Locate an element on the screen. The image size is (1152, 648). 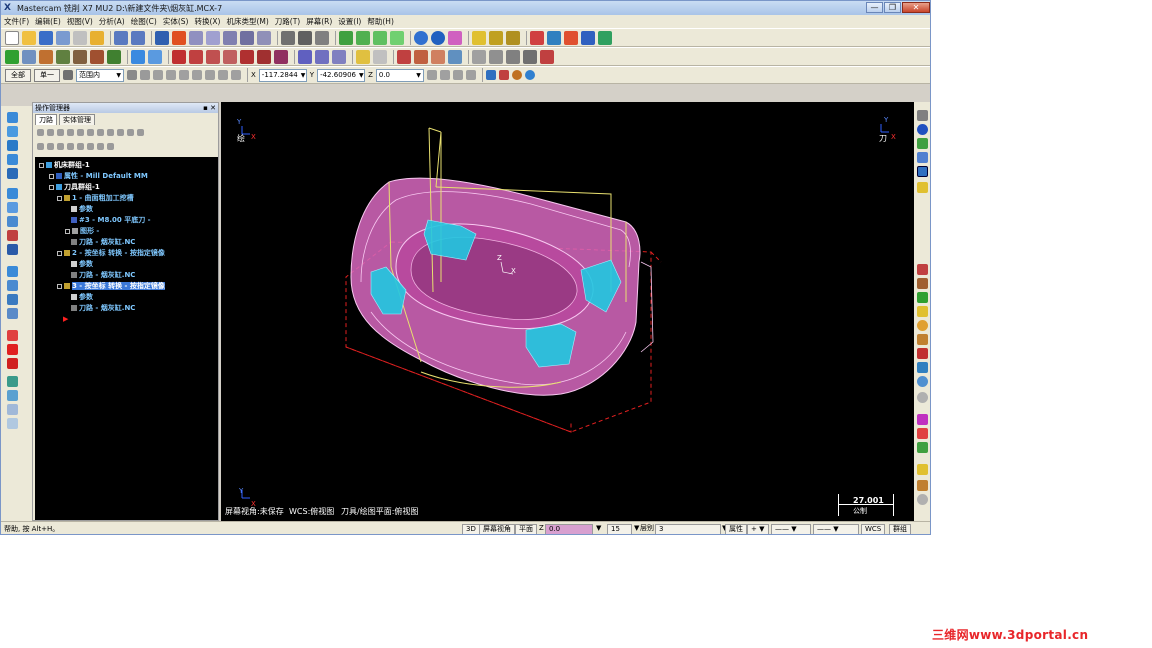
unzoom-icon is located at coordinates (264, 37).